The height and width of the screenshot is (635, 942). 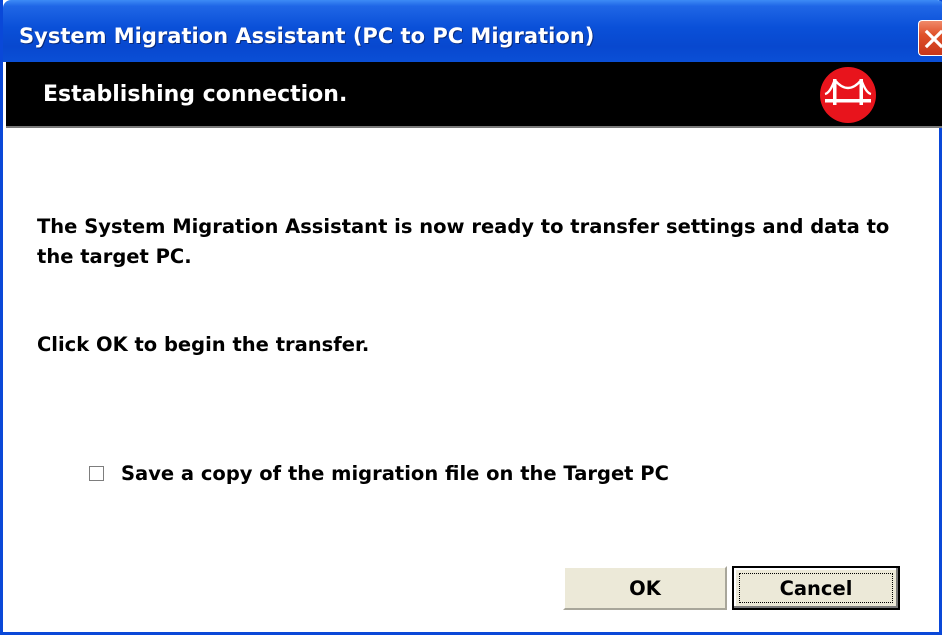 I want to click on close-icon, so click(x=933, y=39).